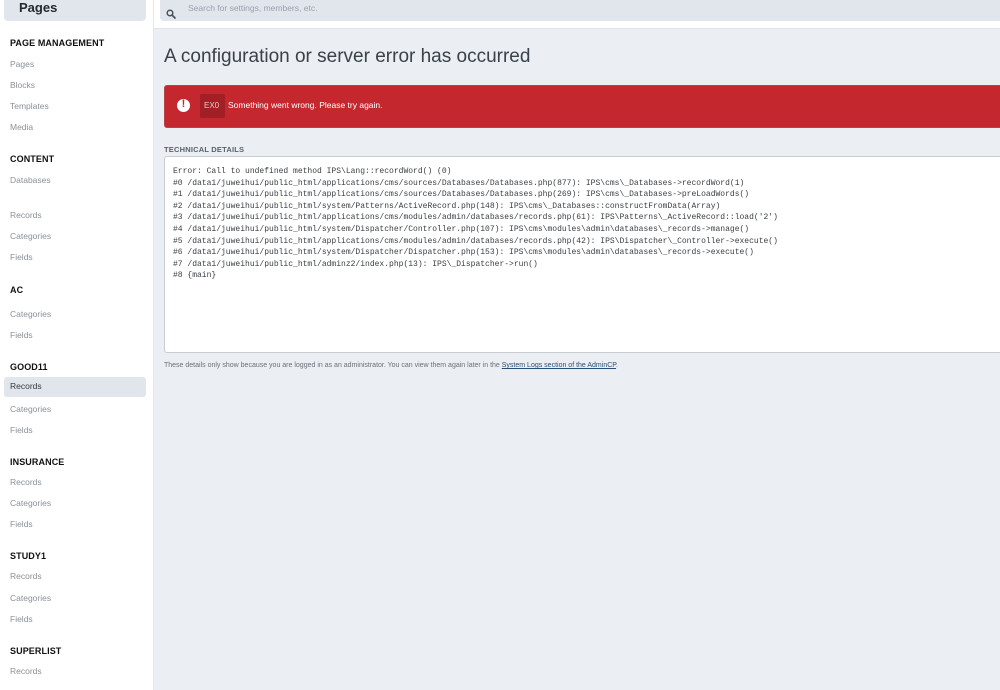 Image resolution: width=1000 pixels, height=690 pixels. I want to click on sidebar-item-templates: Templates, so click(75, 107).